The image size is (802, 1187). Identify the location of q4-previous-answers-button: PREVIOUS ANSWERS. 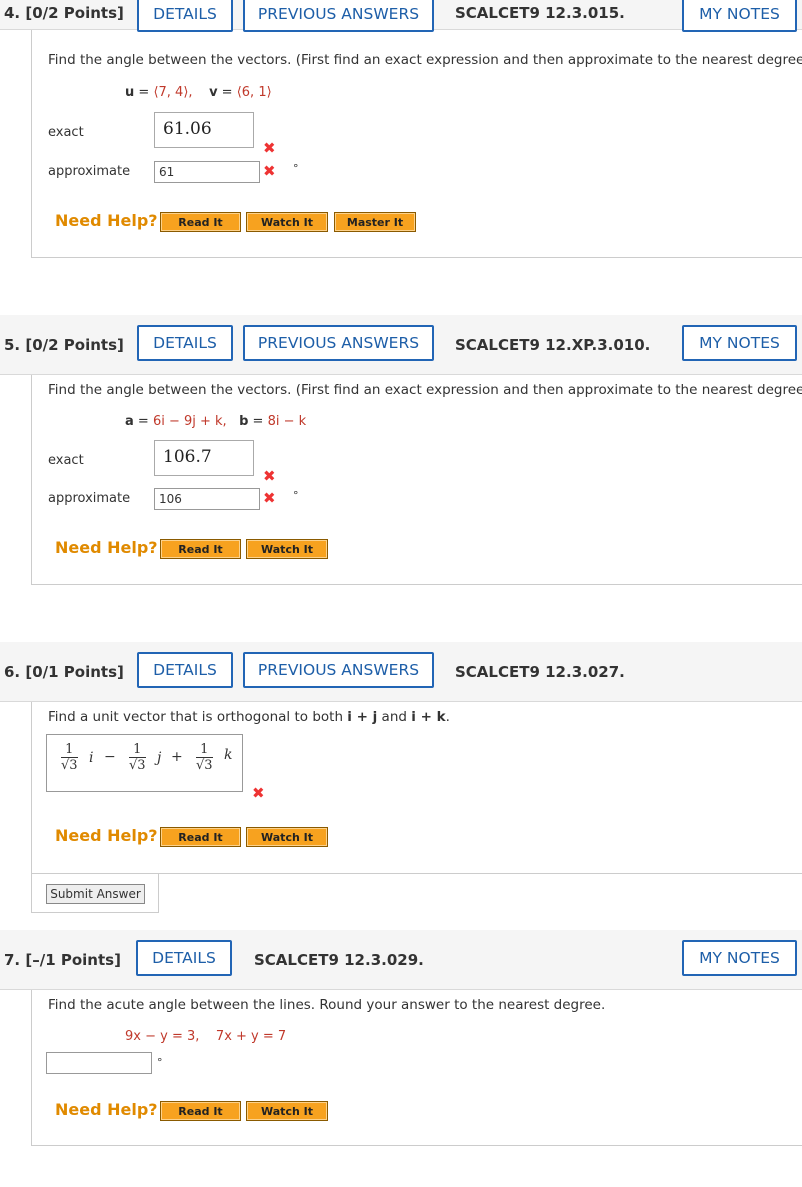
(338, 16).